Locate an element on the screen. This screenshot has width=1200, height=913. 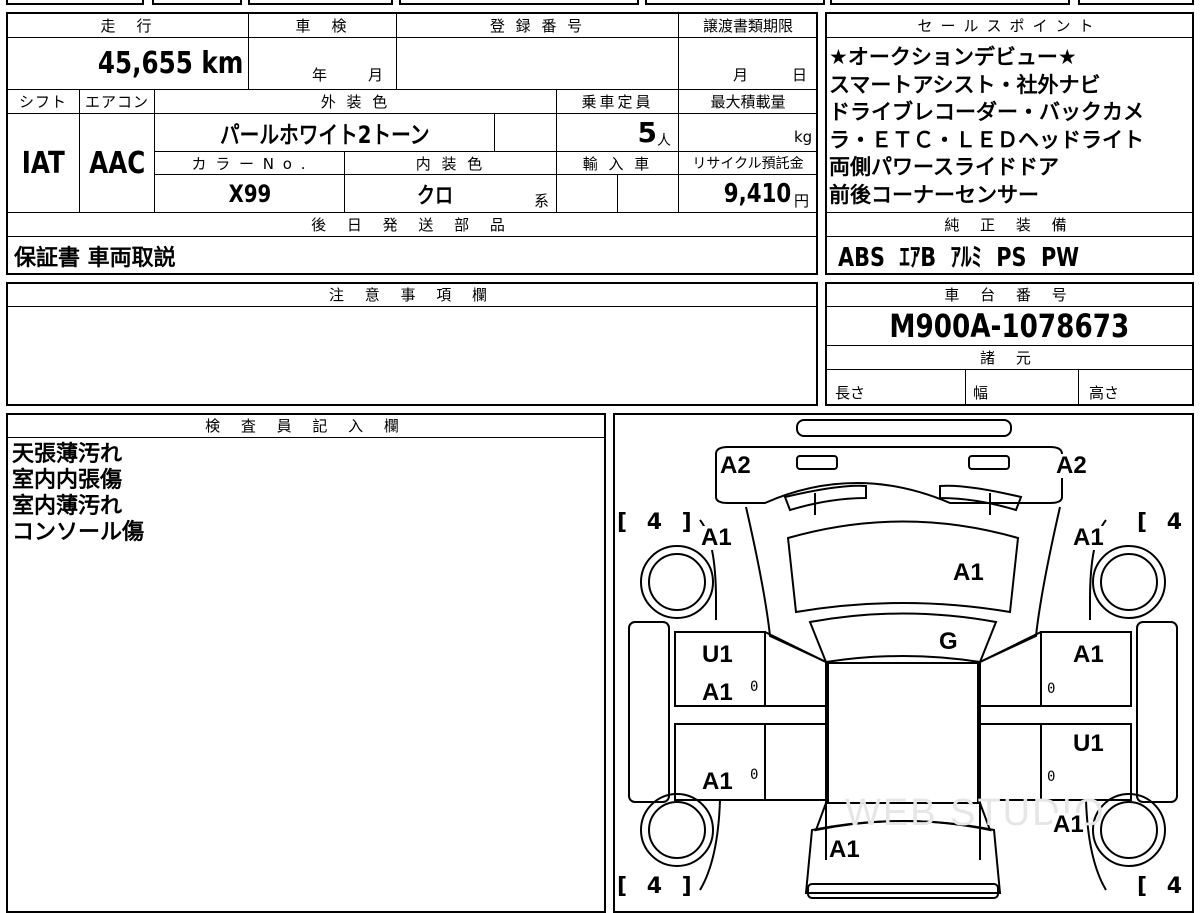
equipment-value: ABS ｴｱB ｱﾙﾐ PS PW is located at coordinates (959, 258).